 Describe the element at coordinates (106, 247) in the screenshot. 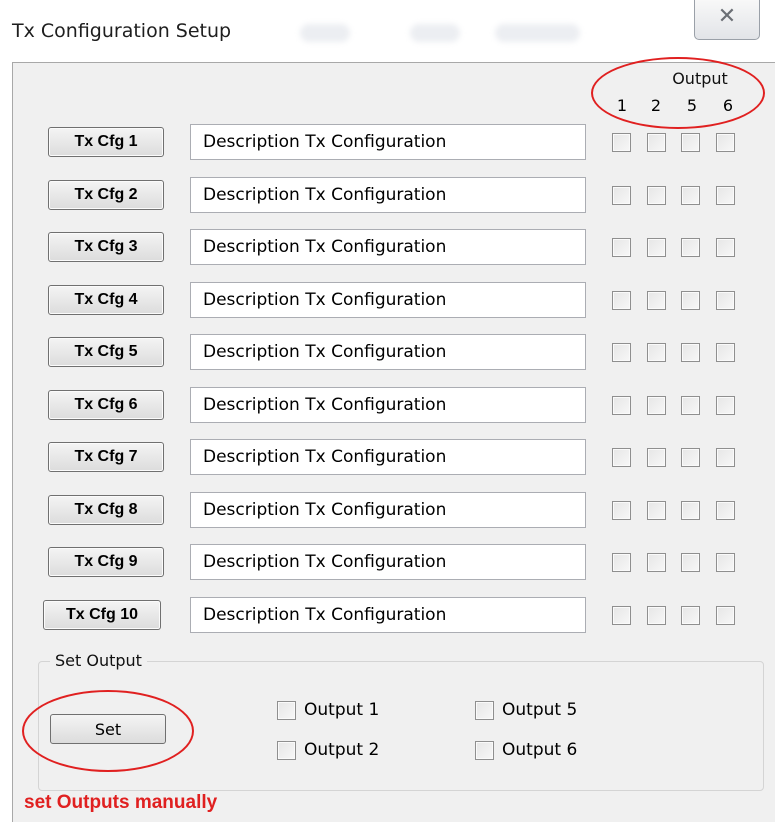

I see `tx-cfg-button: Tx Cfg 3` at that location.